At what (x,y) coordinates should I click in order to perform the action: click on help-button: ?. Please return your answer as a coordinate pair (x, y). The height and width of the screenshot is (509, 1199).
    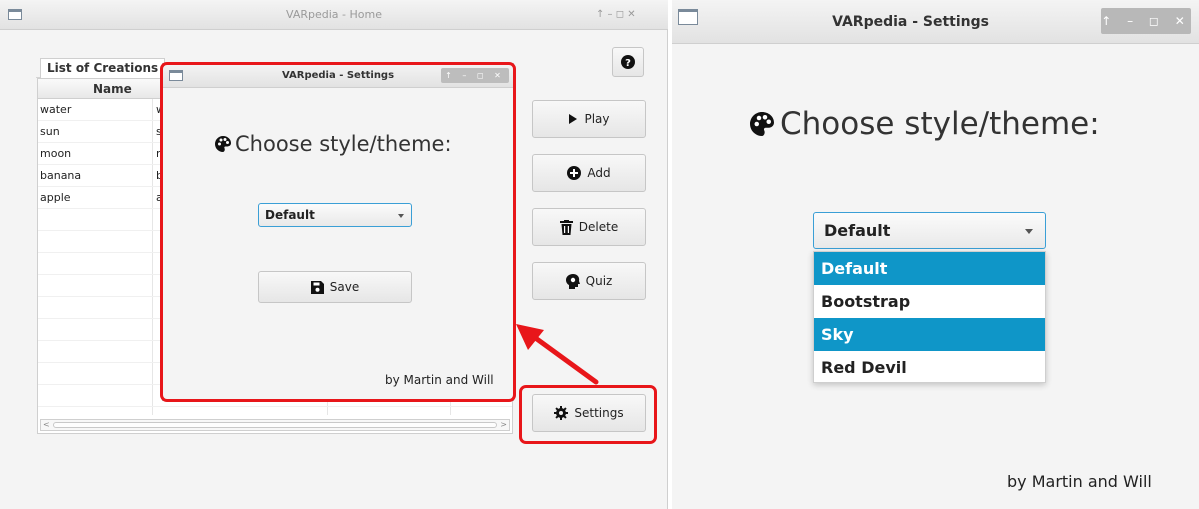
    Looking at the image, I should click on (628, 62).